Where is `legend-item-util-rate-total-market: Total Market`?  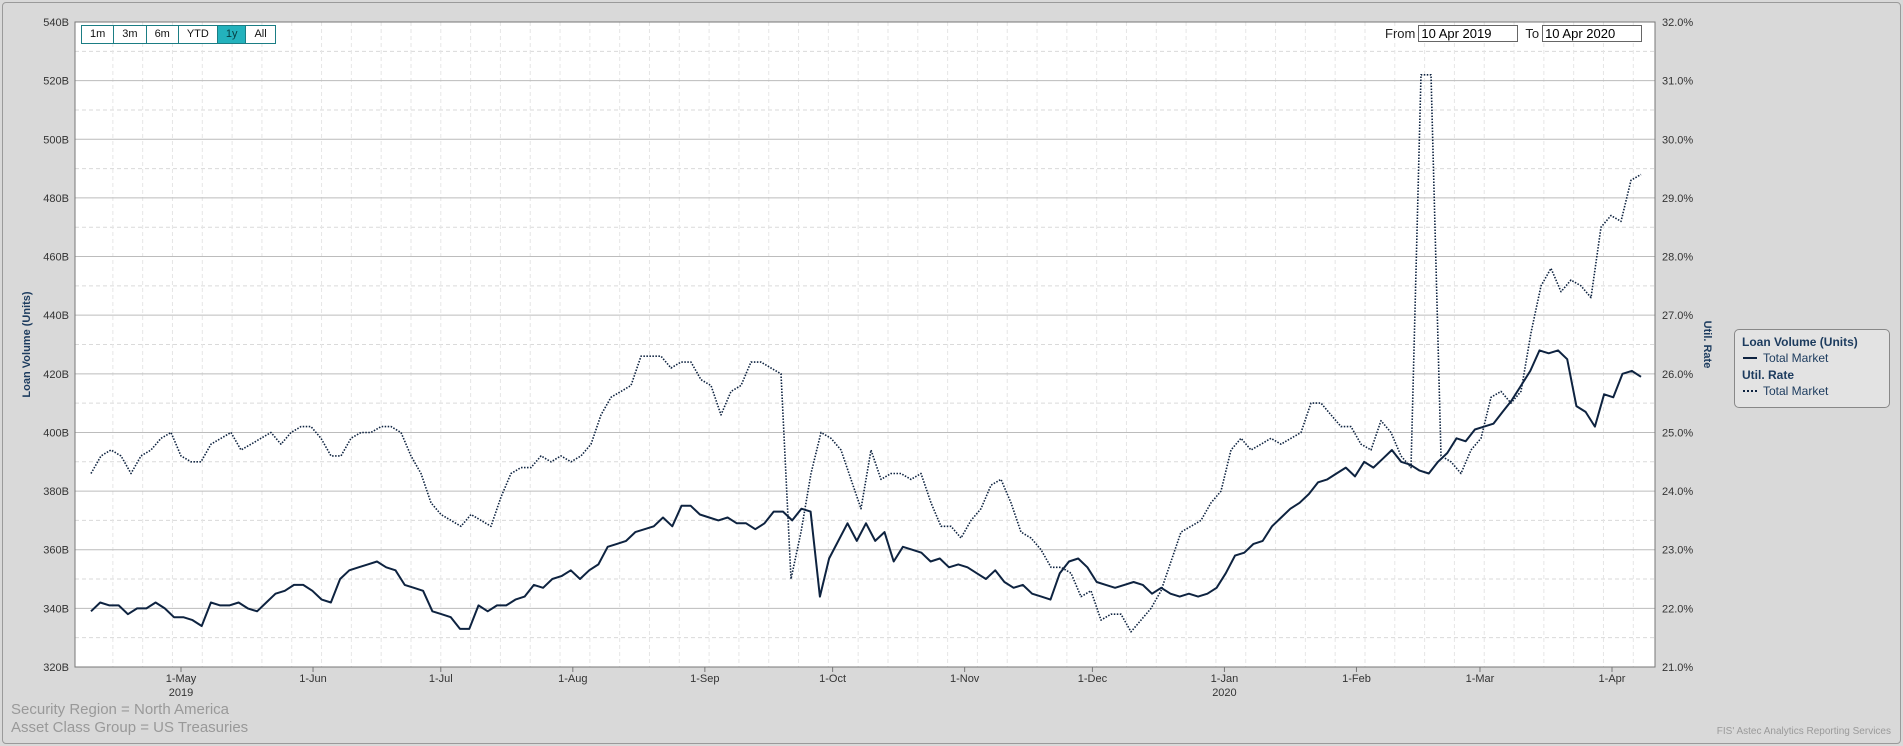 legend-item-util-rate-total-market: Total Market is located at coordinates (1812, 391).